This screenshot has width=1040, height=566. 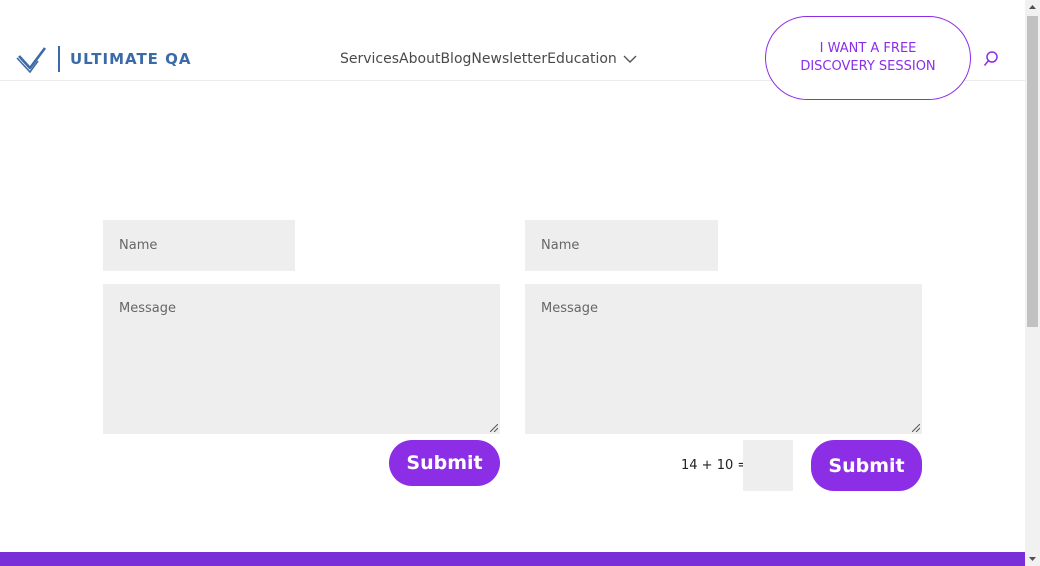 I want to click on left-name-input: Name, so click(x=199, y=245).